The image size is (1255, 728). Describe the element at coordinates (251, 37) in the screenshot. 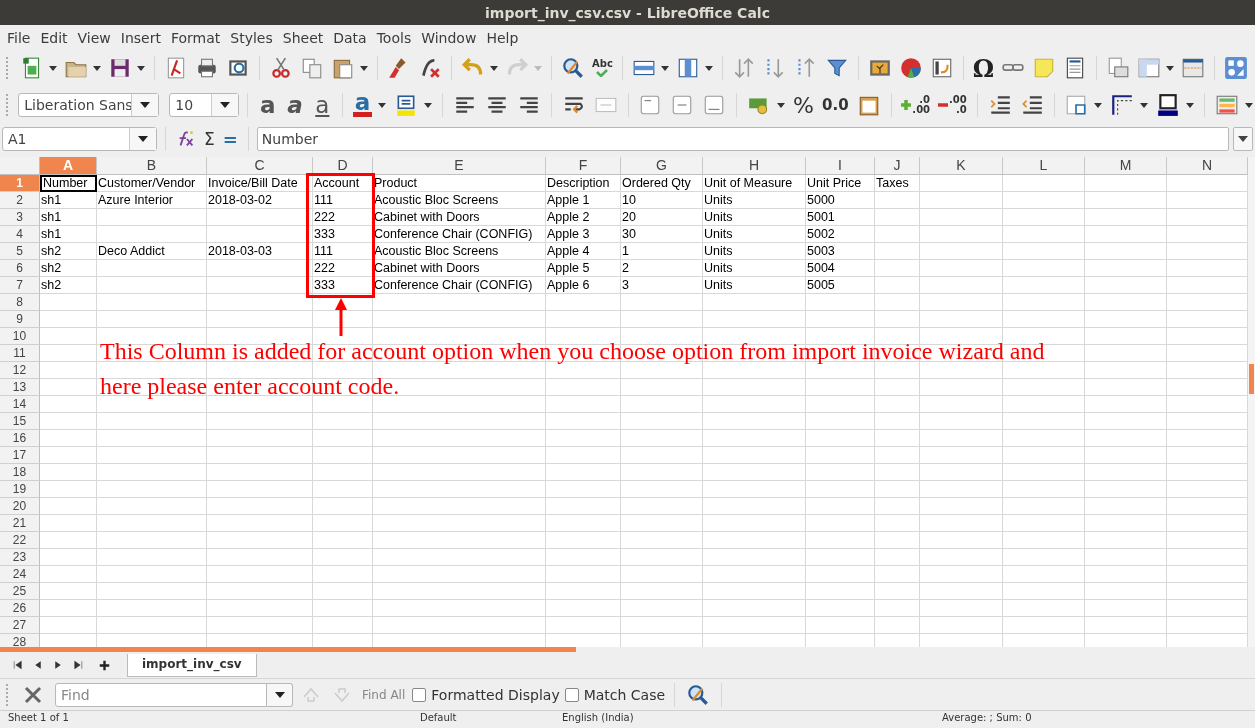

I see `menu-item: Styles` at that location.